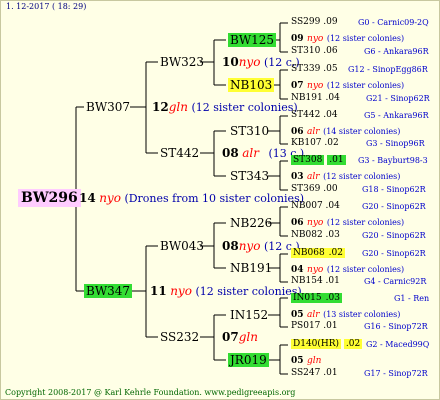  I want to click on gen5-row: ST310 .06, so click(314, 51).